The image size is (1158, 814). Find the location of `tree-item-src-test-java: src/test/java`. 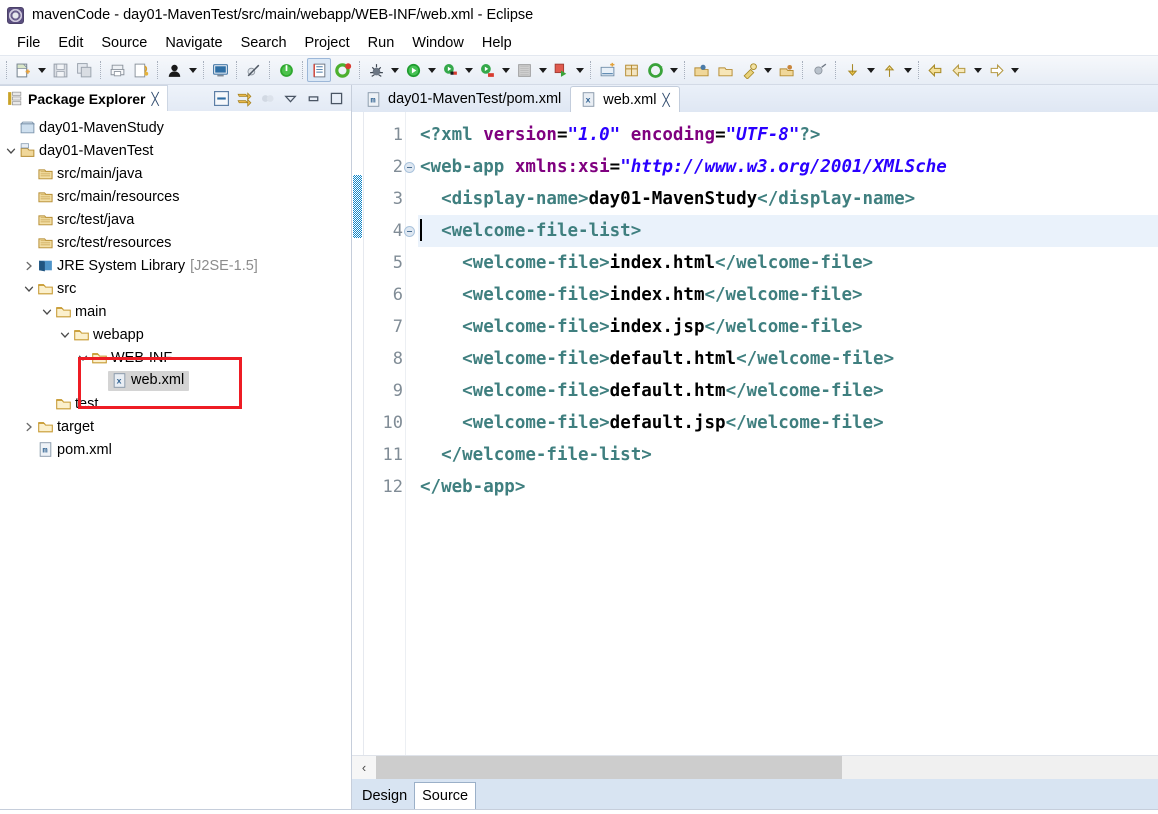

tree-item-src-test-java: src/test/java is located at coordinates (175, 219).